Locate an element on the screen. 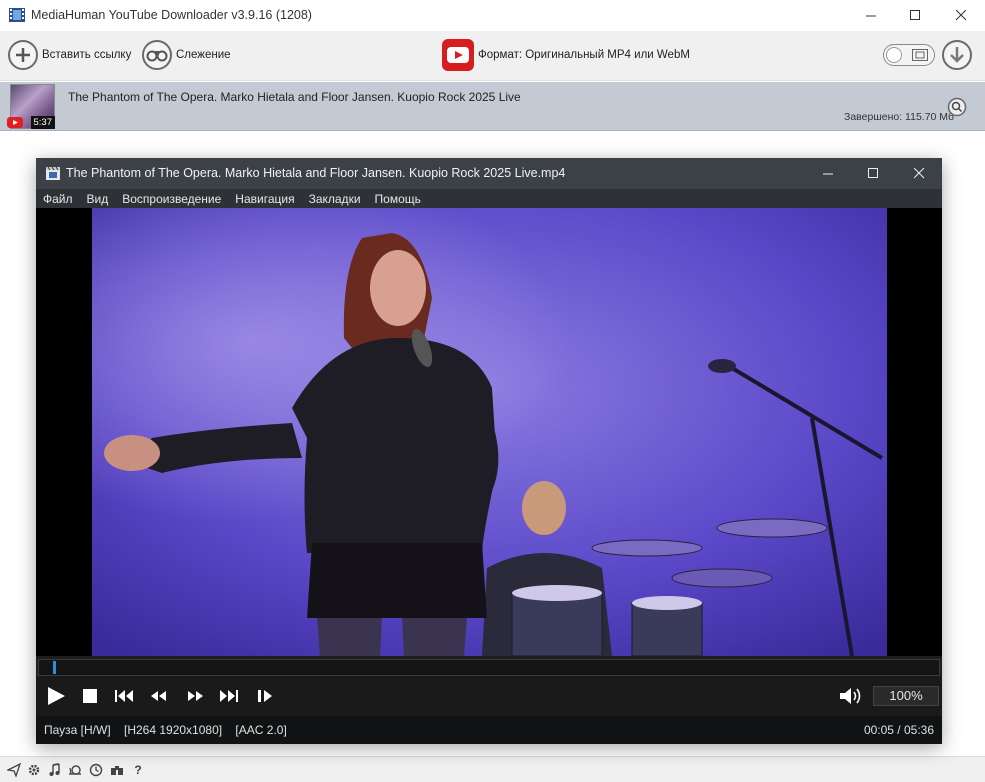 The width and height of the screenshot is (985, 782). volume-icon is located at coordinates (852, 696).